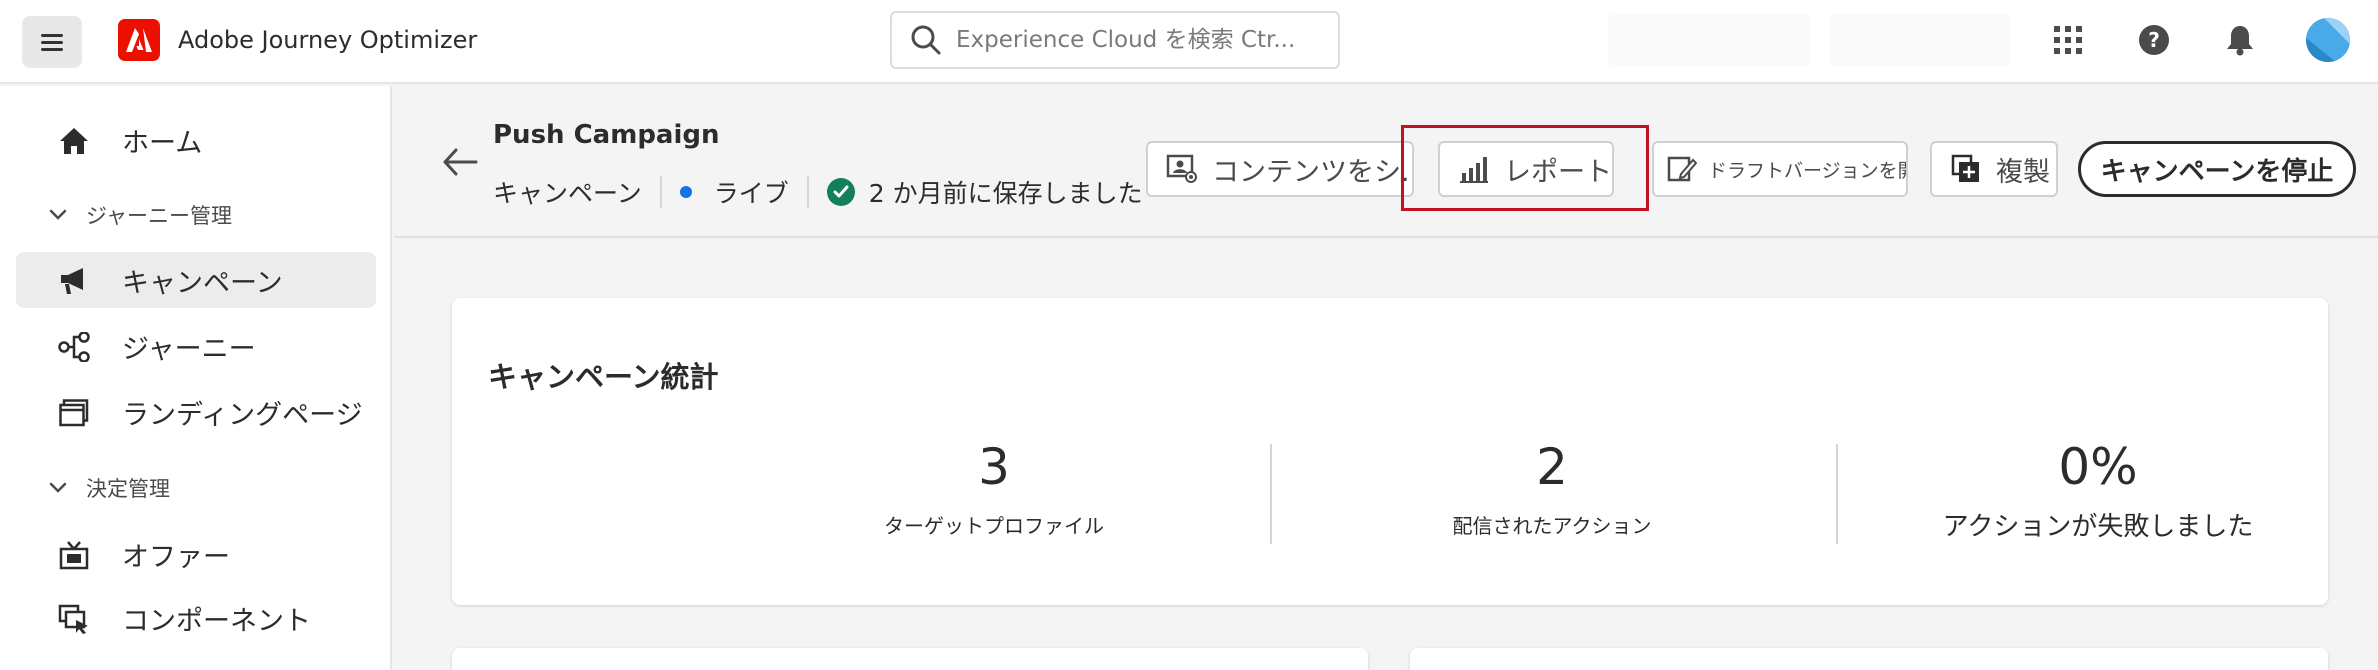  What do you see at coordinates (162, 143) in the screenshot?
I see `sidebar-item-label: ホーム` at bounding box center [162, 143].